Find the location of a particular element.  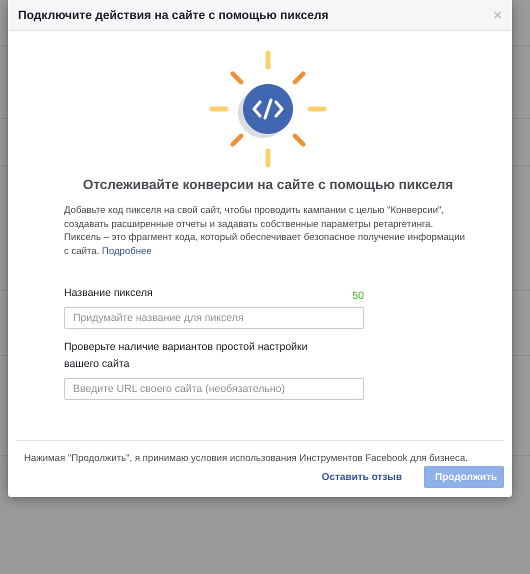

heading: Отслеживайте конверсии на сайте с помощью пикселя is located at coordinates (268, 184).